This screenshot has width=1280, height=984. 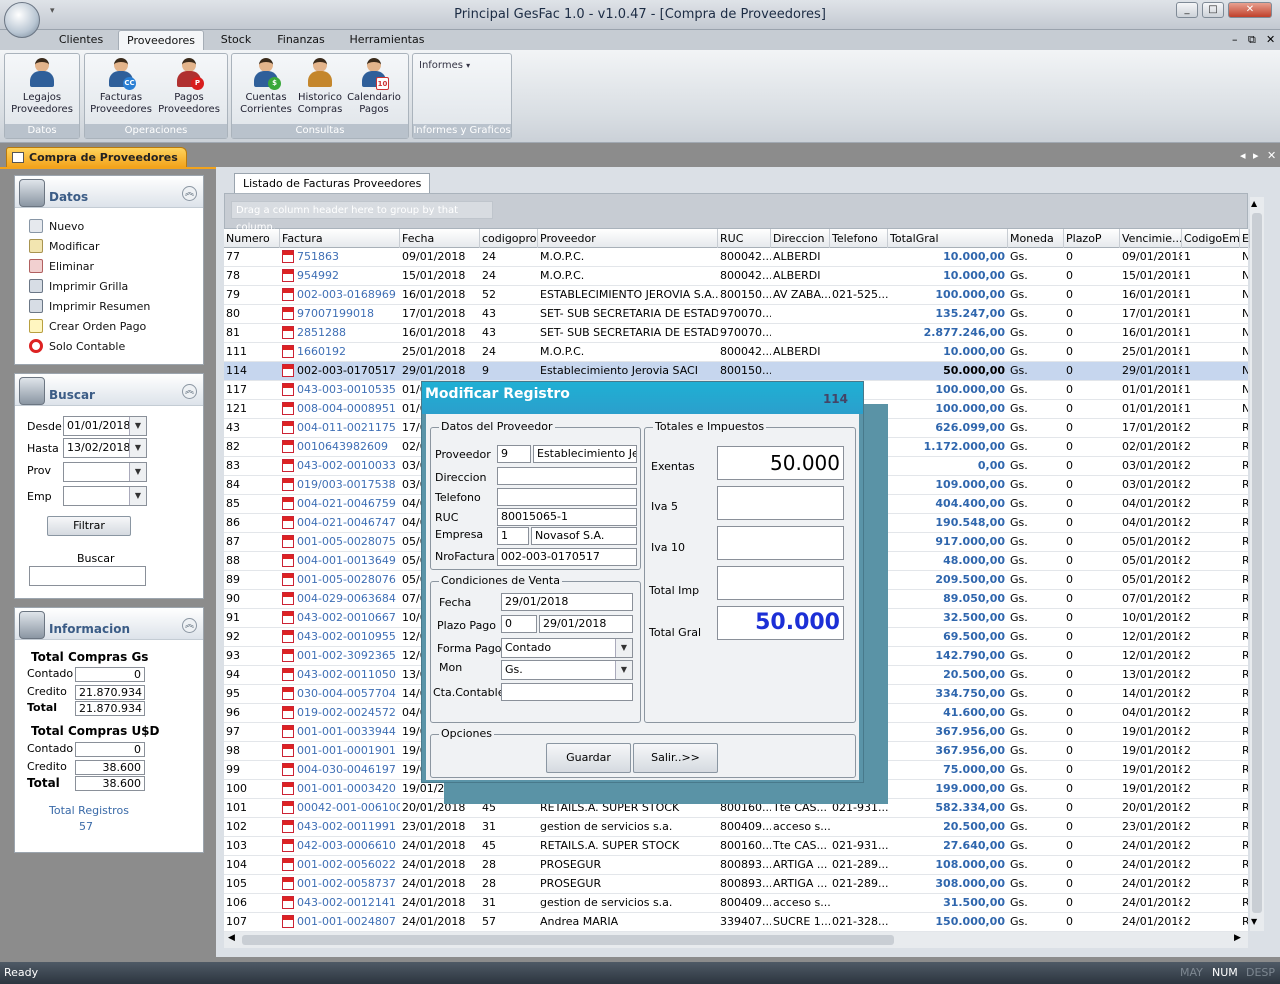 What do you see at coordinates (1237, 938) in the screenshot?
I see `scroll-right-icon: ▶` at bounding box center [1237, 938].